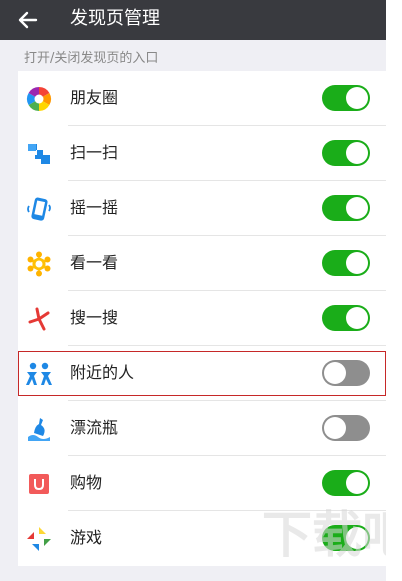 The width and height of the screenshot is (402, 581). Describe the element at coordinates (202, 373) in the screenshot. I see `list-item-people-nearby: 附近的人` at that location.